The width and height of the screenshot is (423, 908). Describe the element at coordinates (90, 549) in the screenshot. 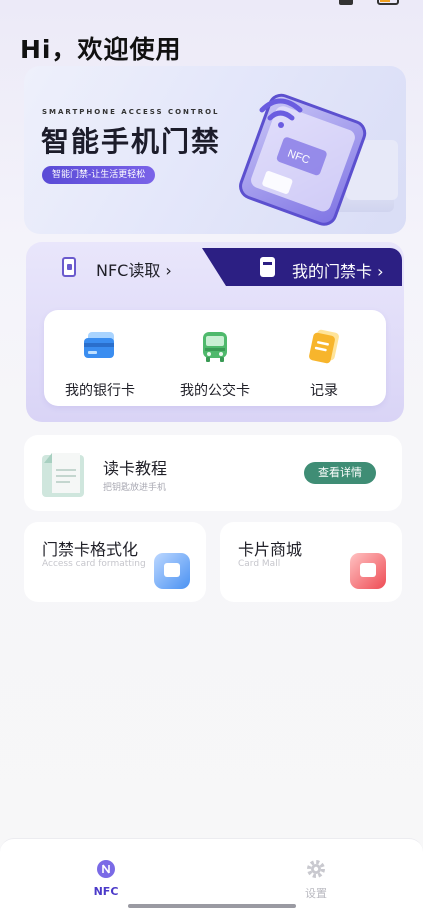

I see `format-card-title: 门禁卡格式化` at that location.